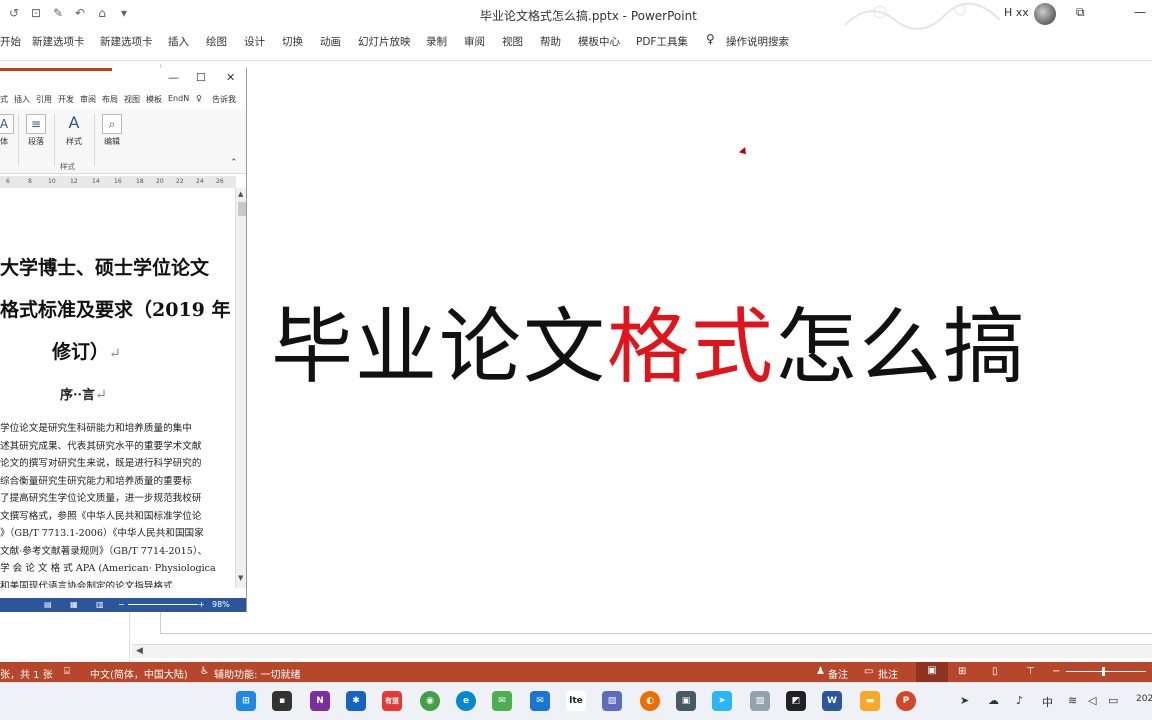 The width and height of the screenshot is (1152, 720). What do you see at coordinates (67, 671) in the screenshot?
I see `spellcheck-icon: ⌸` at bounding box center [67, 671].